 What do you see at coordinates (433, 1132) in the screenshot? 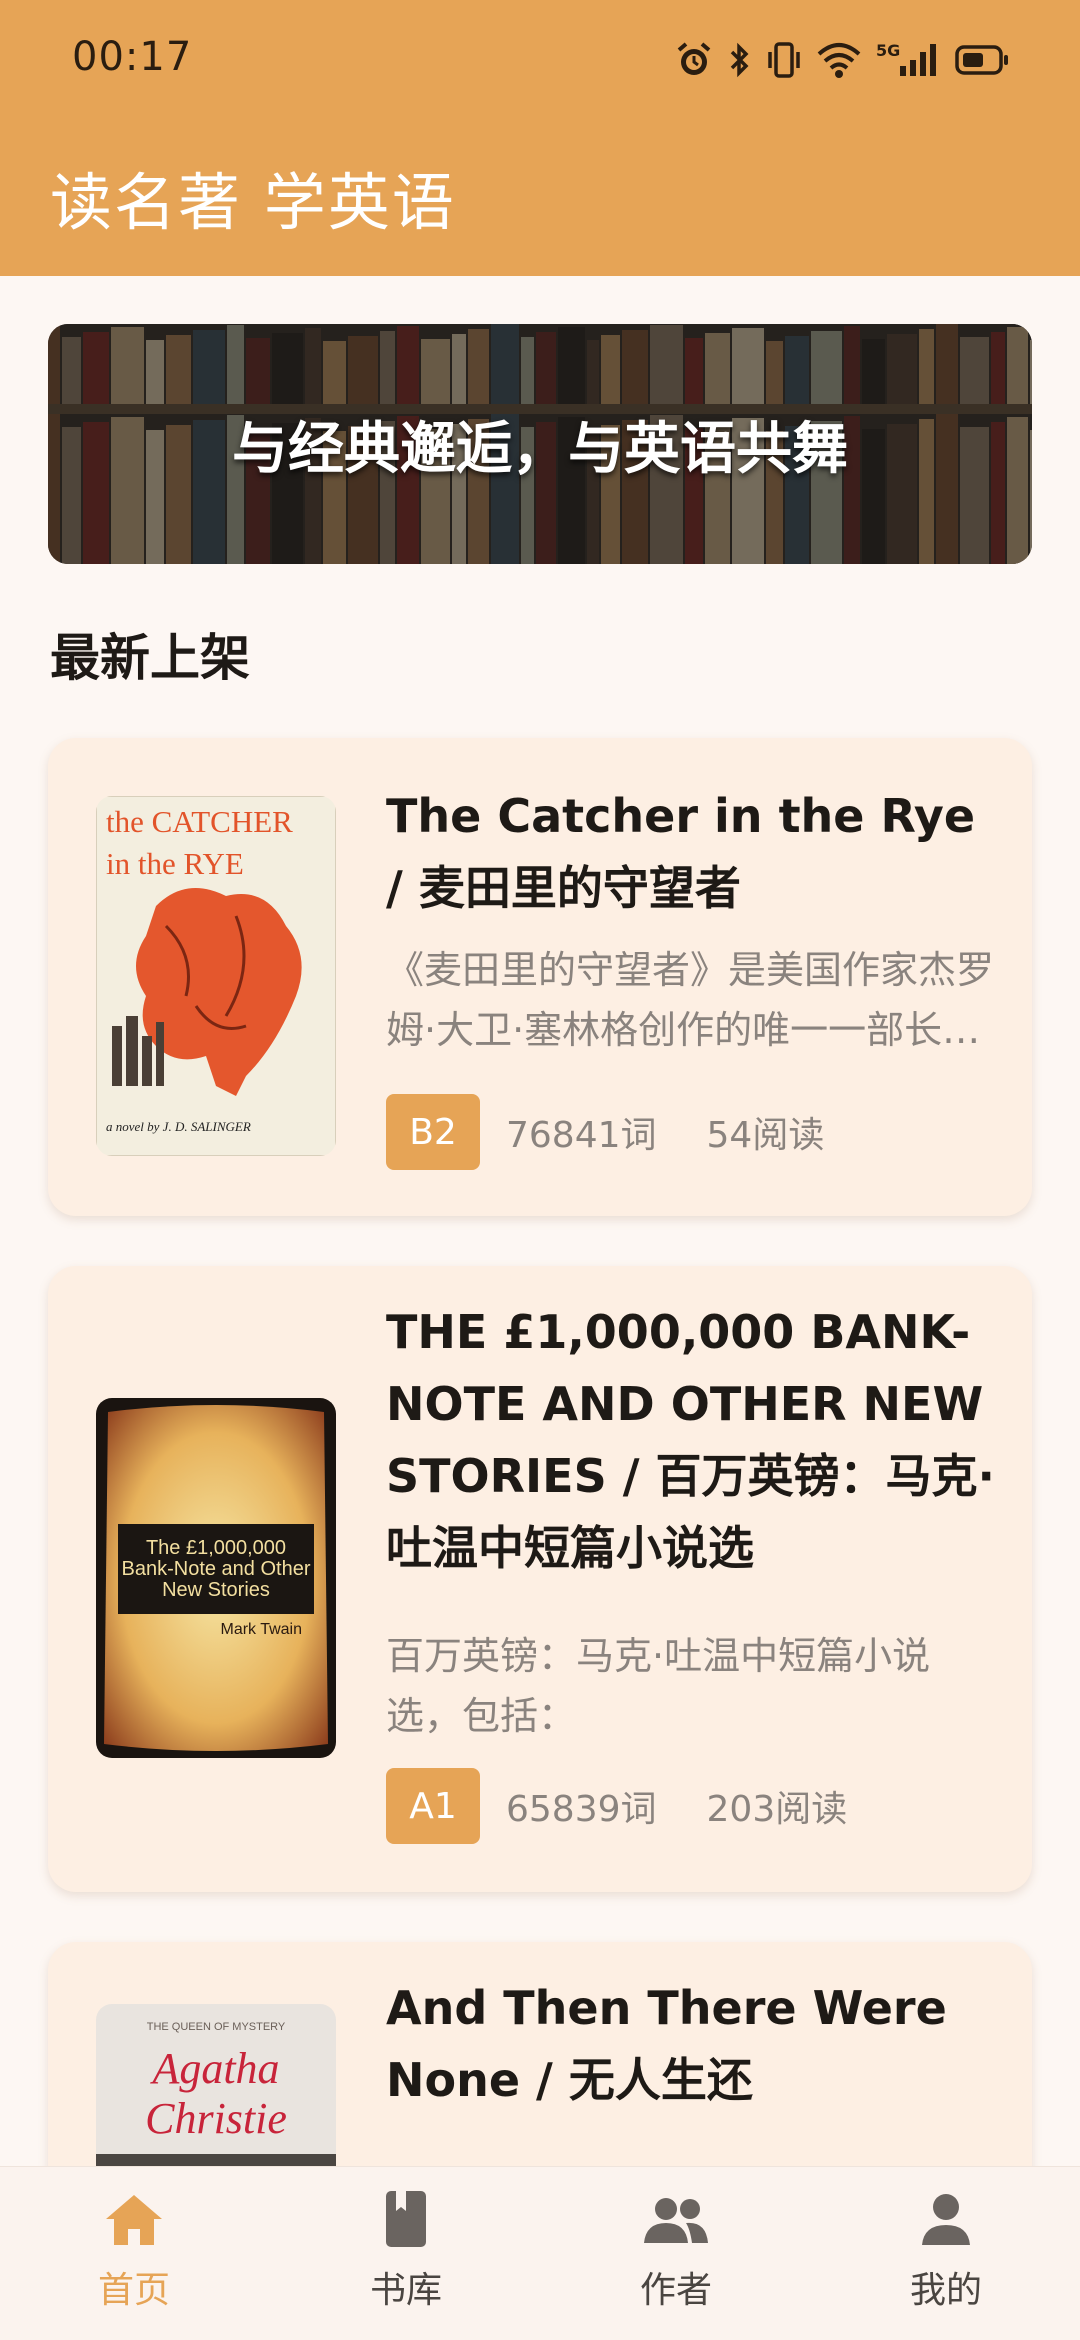
I see `level-badge: B2` at bounding box center [433, 1132].